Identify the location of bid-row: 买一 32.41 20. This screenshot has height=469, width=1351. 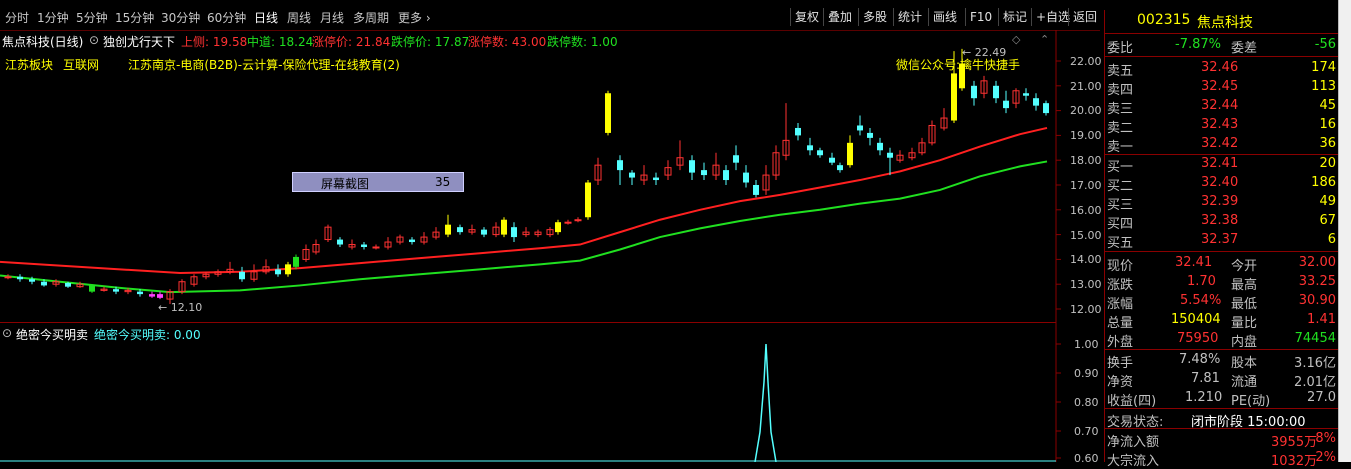
(1222, 164).